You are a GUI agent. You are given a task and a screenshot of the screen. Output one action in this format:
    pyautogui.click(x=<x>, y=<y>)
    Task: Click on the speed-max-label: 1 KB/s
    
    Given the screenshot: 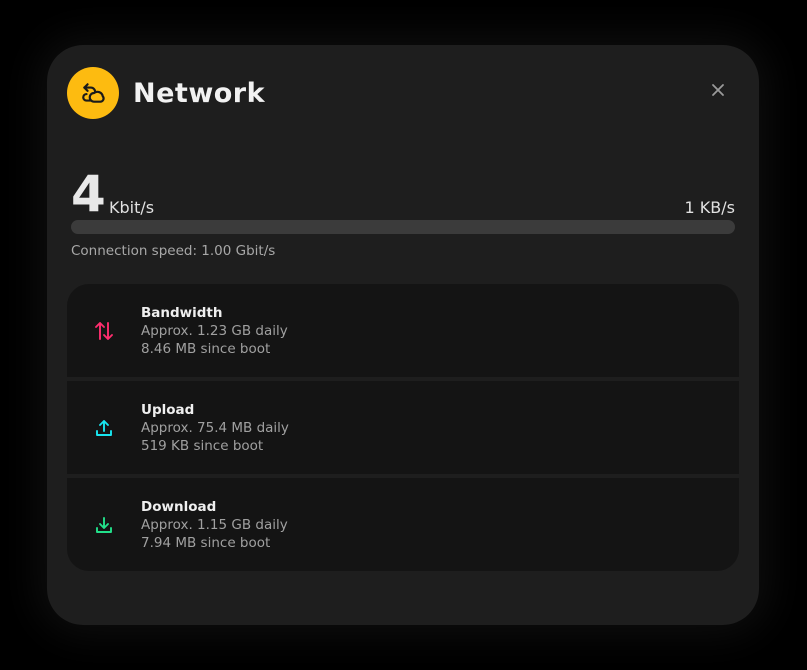 What is the action you would take?
    pyautogui.click(x=709, y=207)
    